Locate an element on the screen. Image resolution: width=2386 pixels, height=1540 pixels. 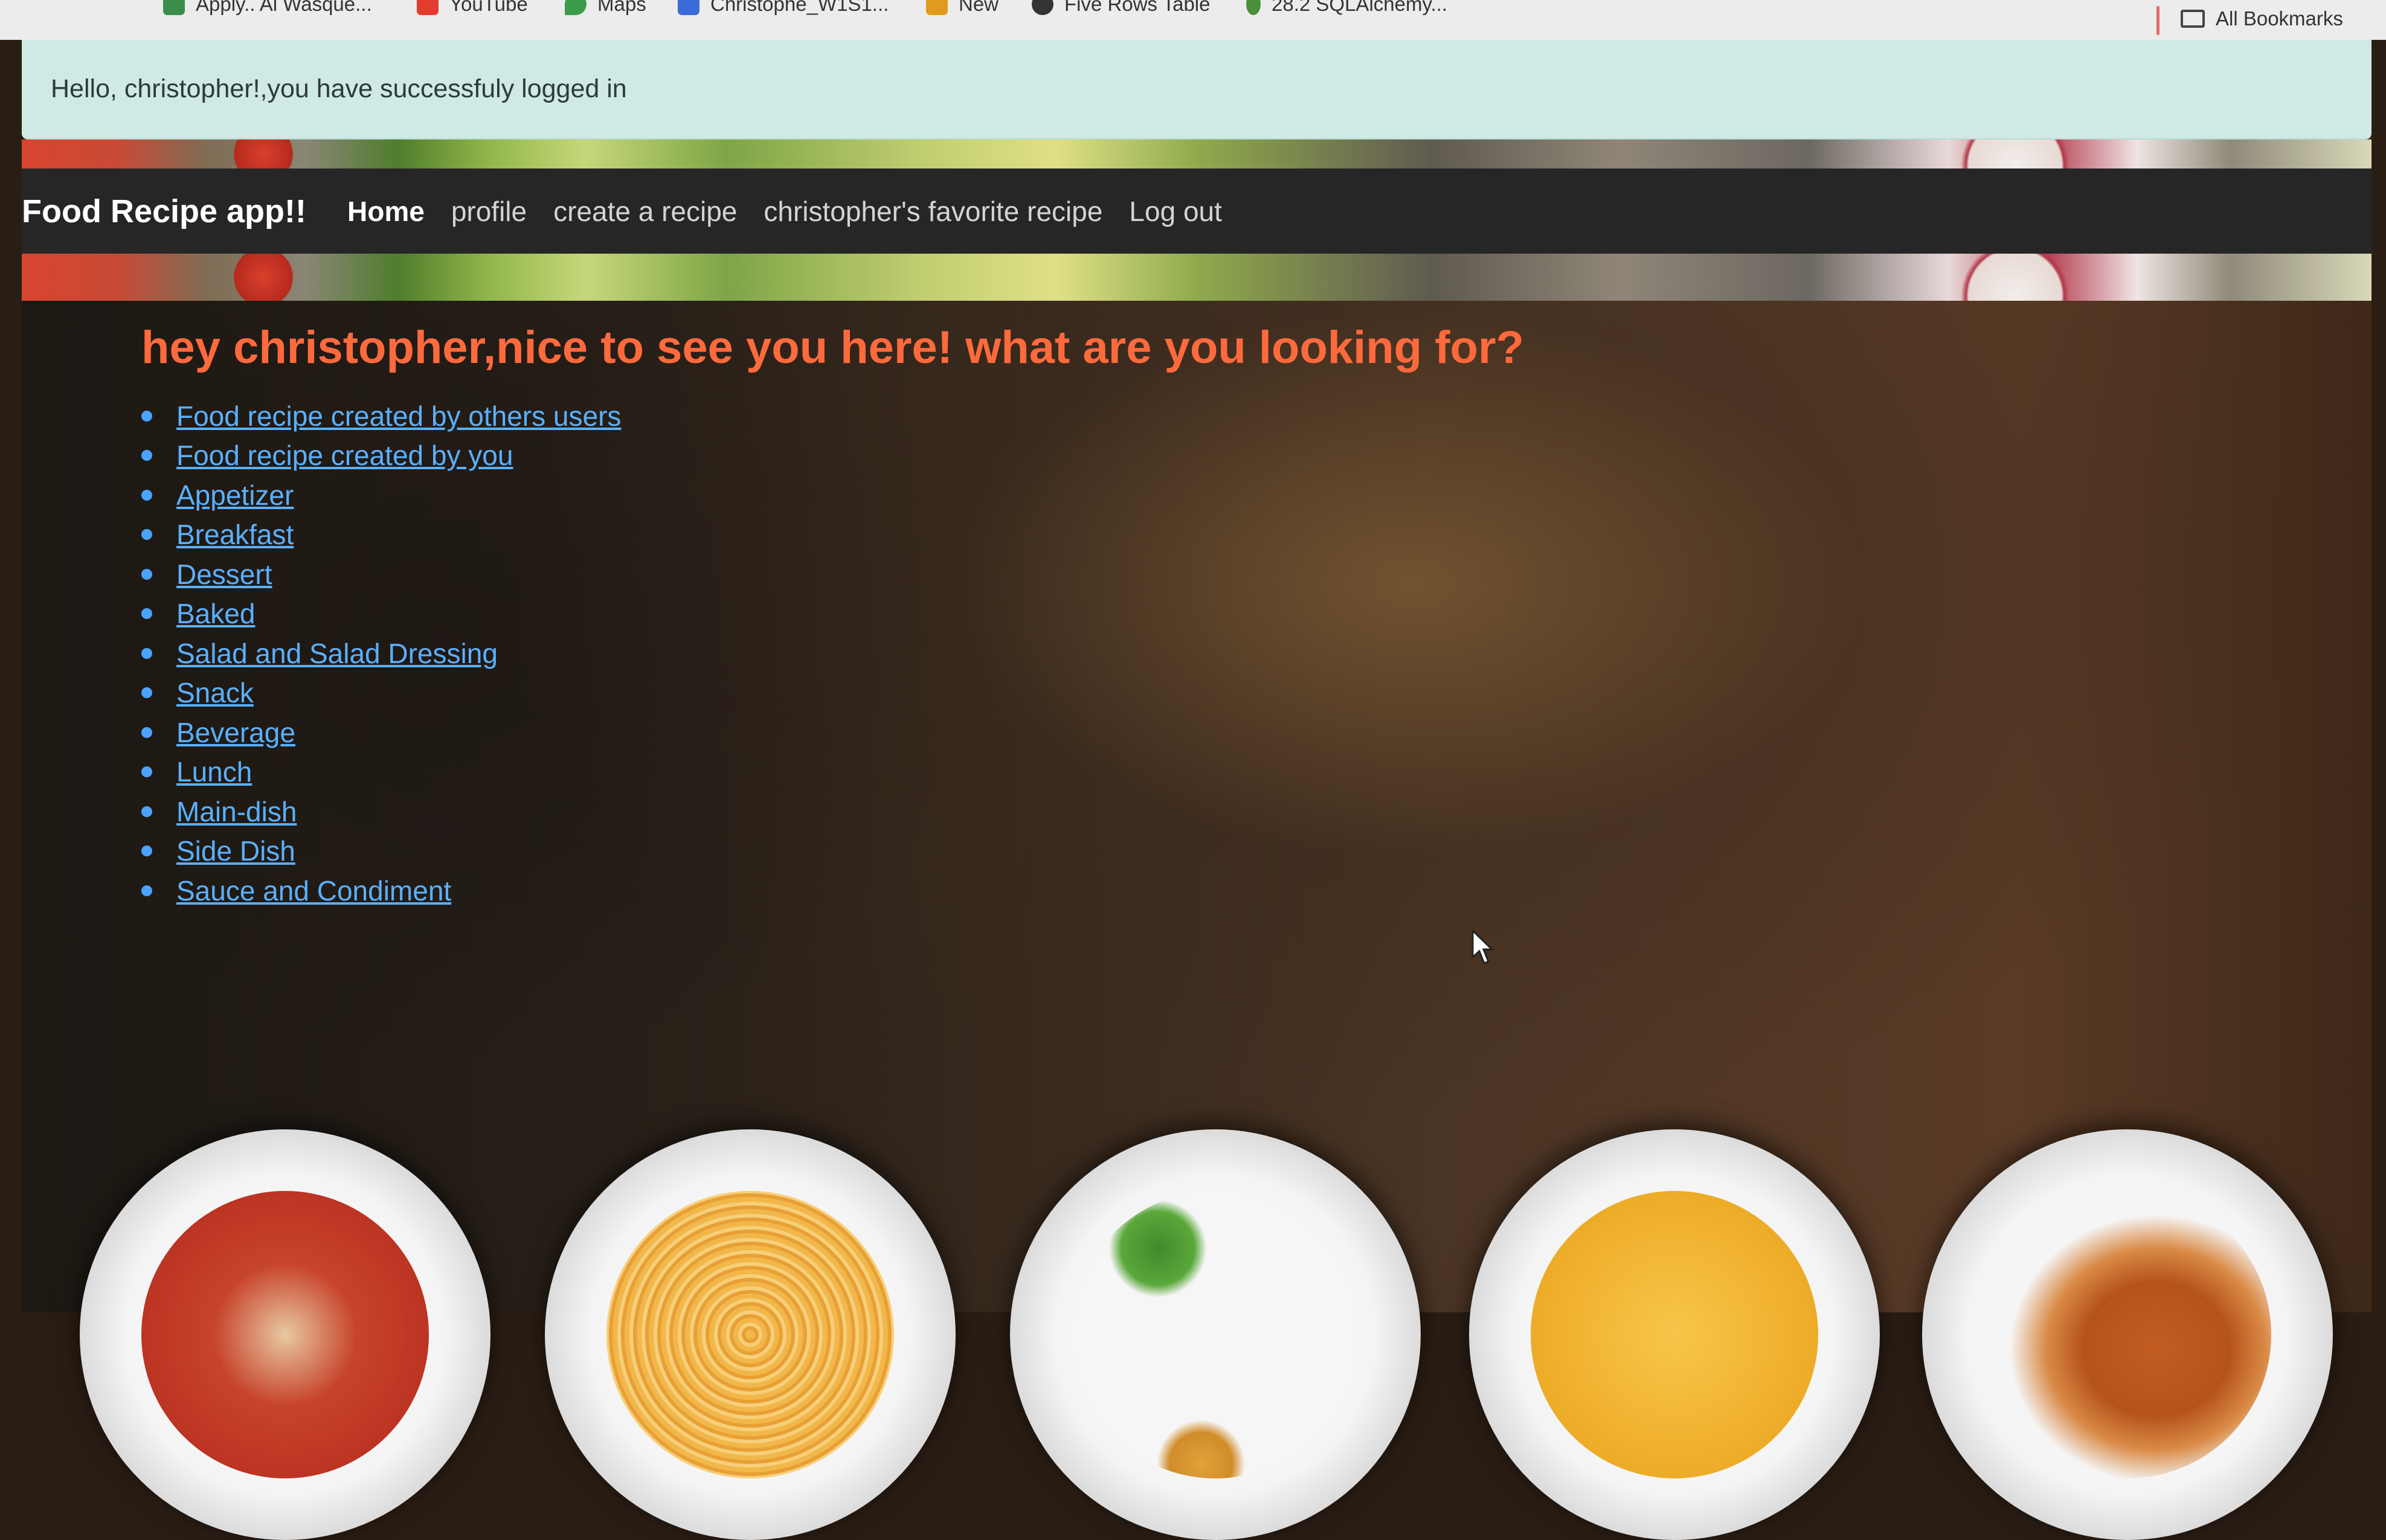
yellow-soup-plate is located at coordinates (1674, 1334).